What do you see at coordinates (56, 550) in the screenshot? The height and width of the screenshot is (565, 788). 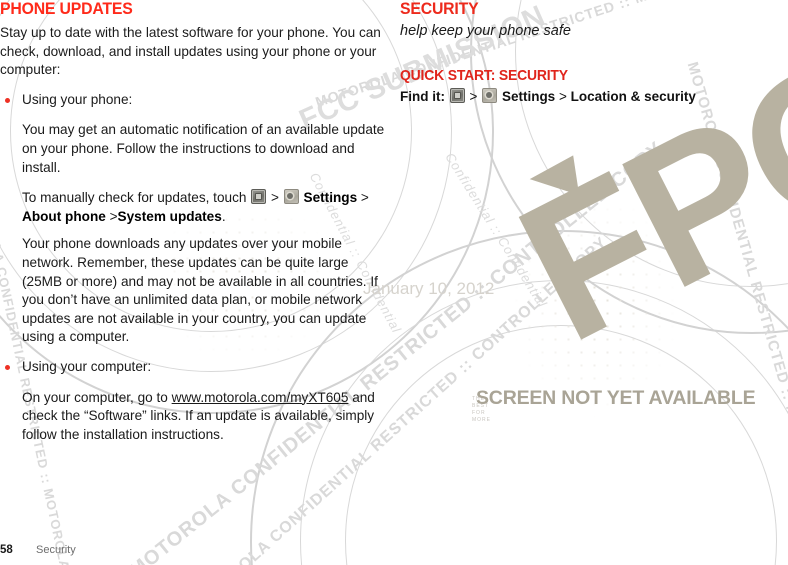 I see `footer-section-label: Security` at bounding box center [56, 550].